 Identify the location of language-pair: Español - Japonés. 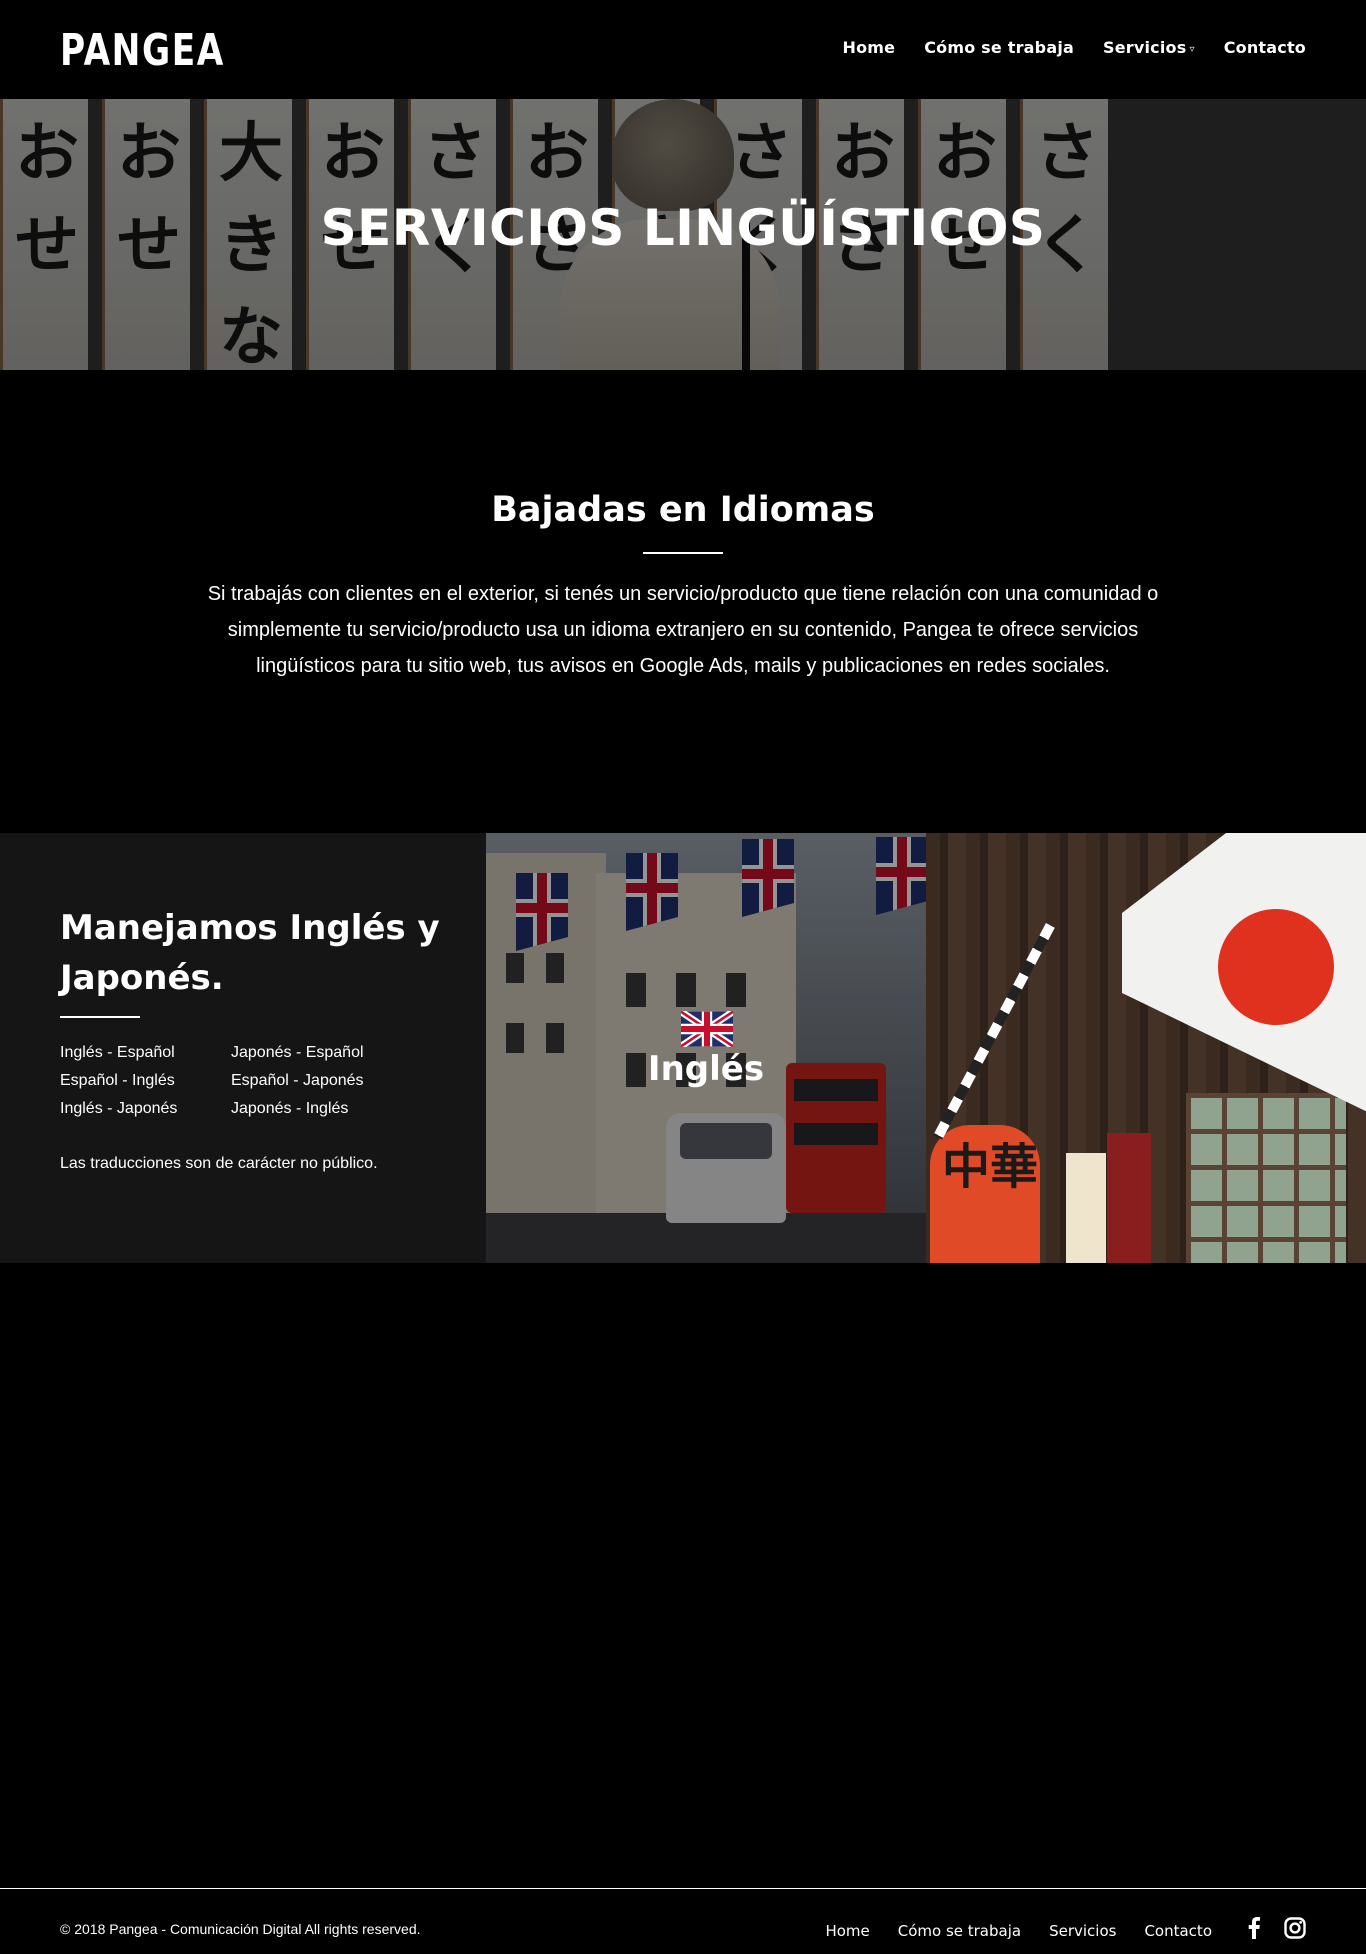
(297, 1080).